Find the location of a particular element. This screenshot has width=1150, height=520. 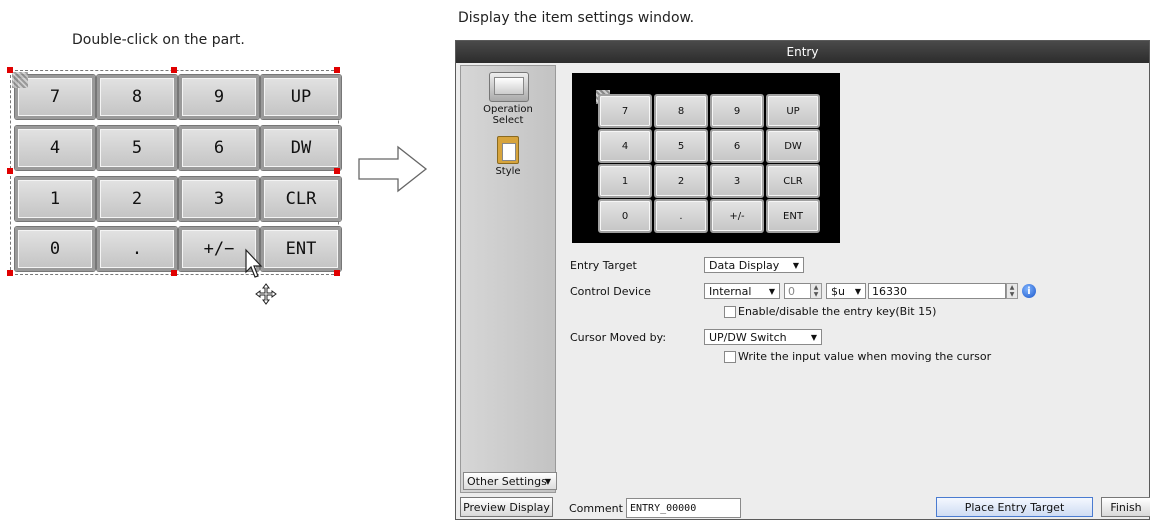

enable-entry-key-checkbox is located at coordinates (730, 312).